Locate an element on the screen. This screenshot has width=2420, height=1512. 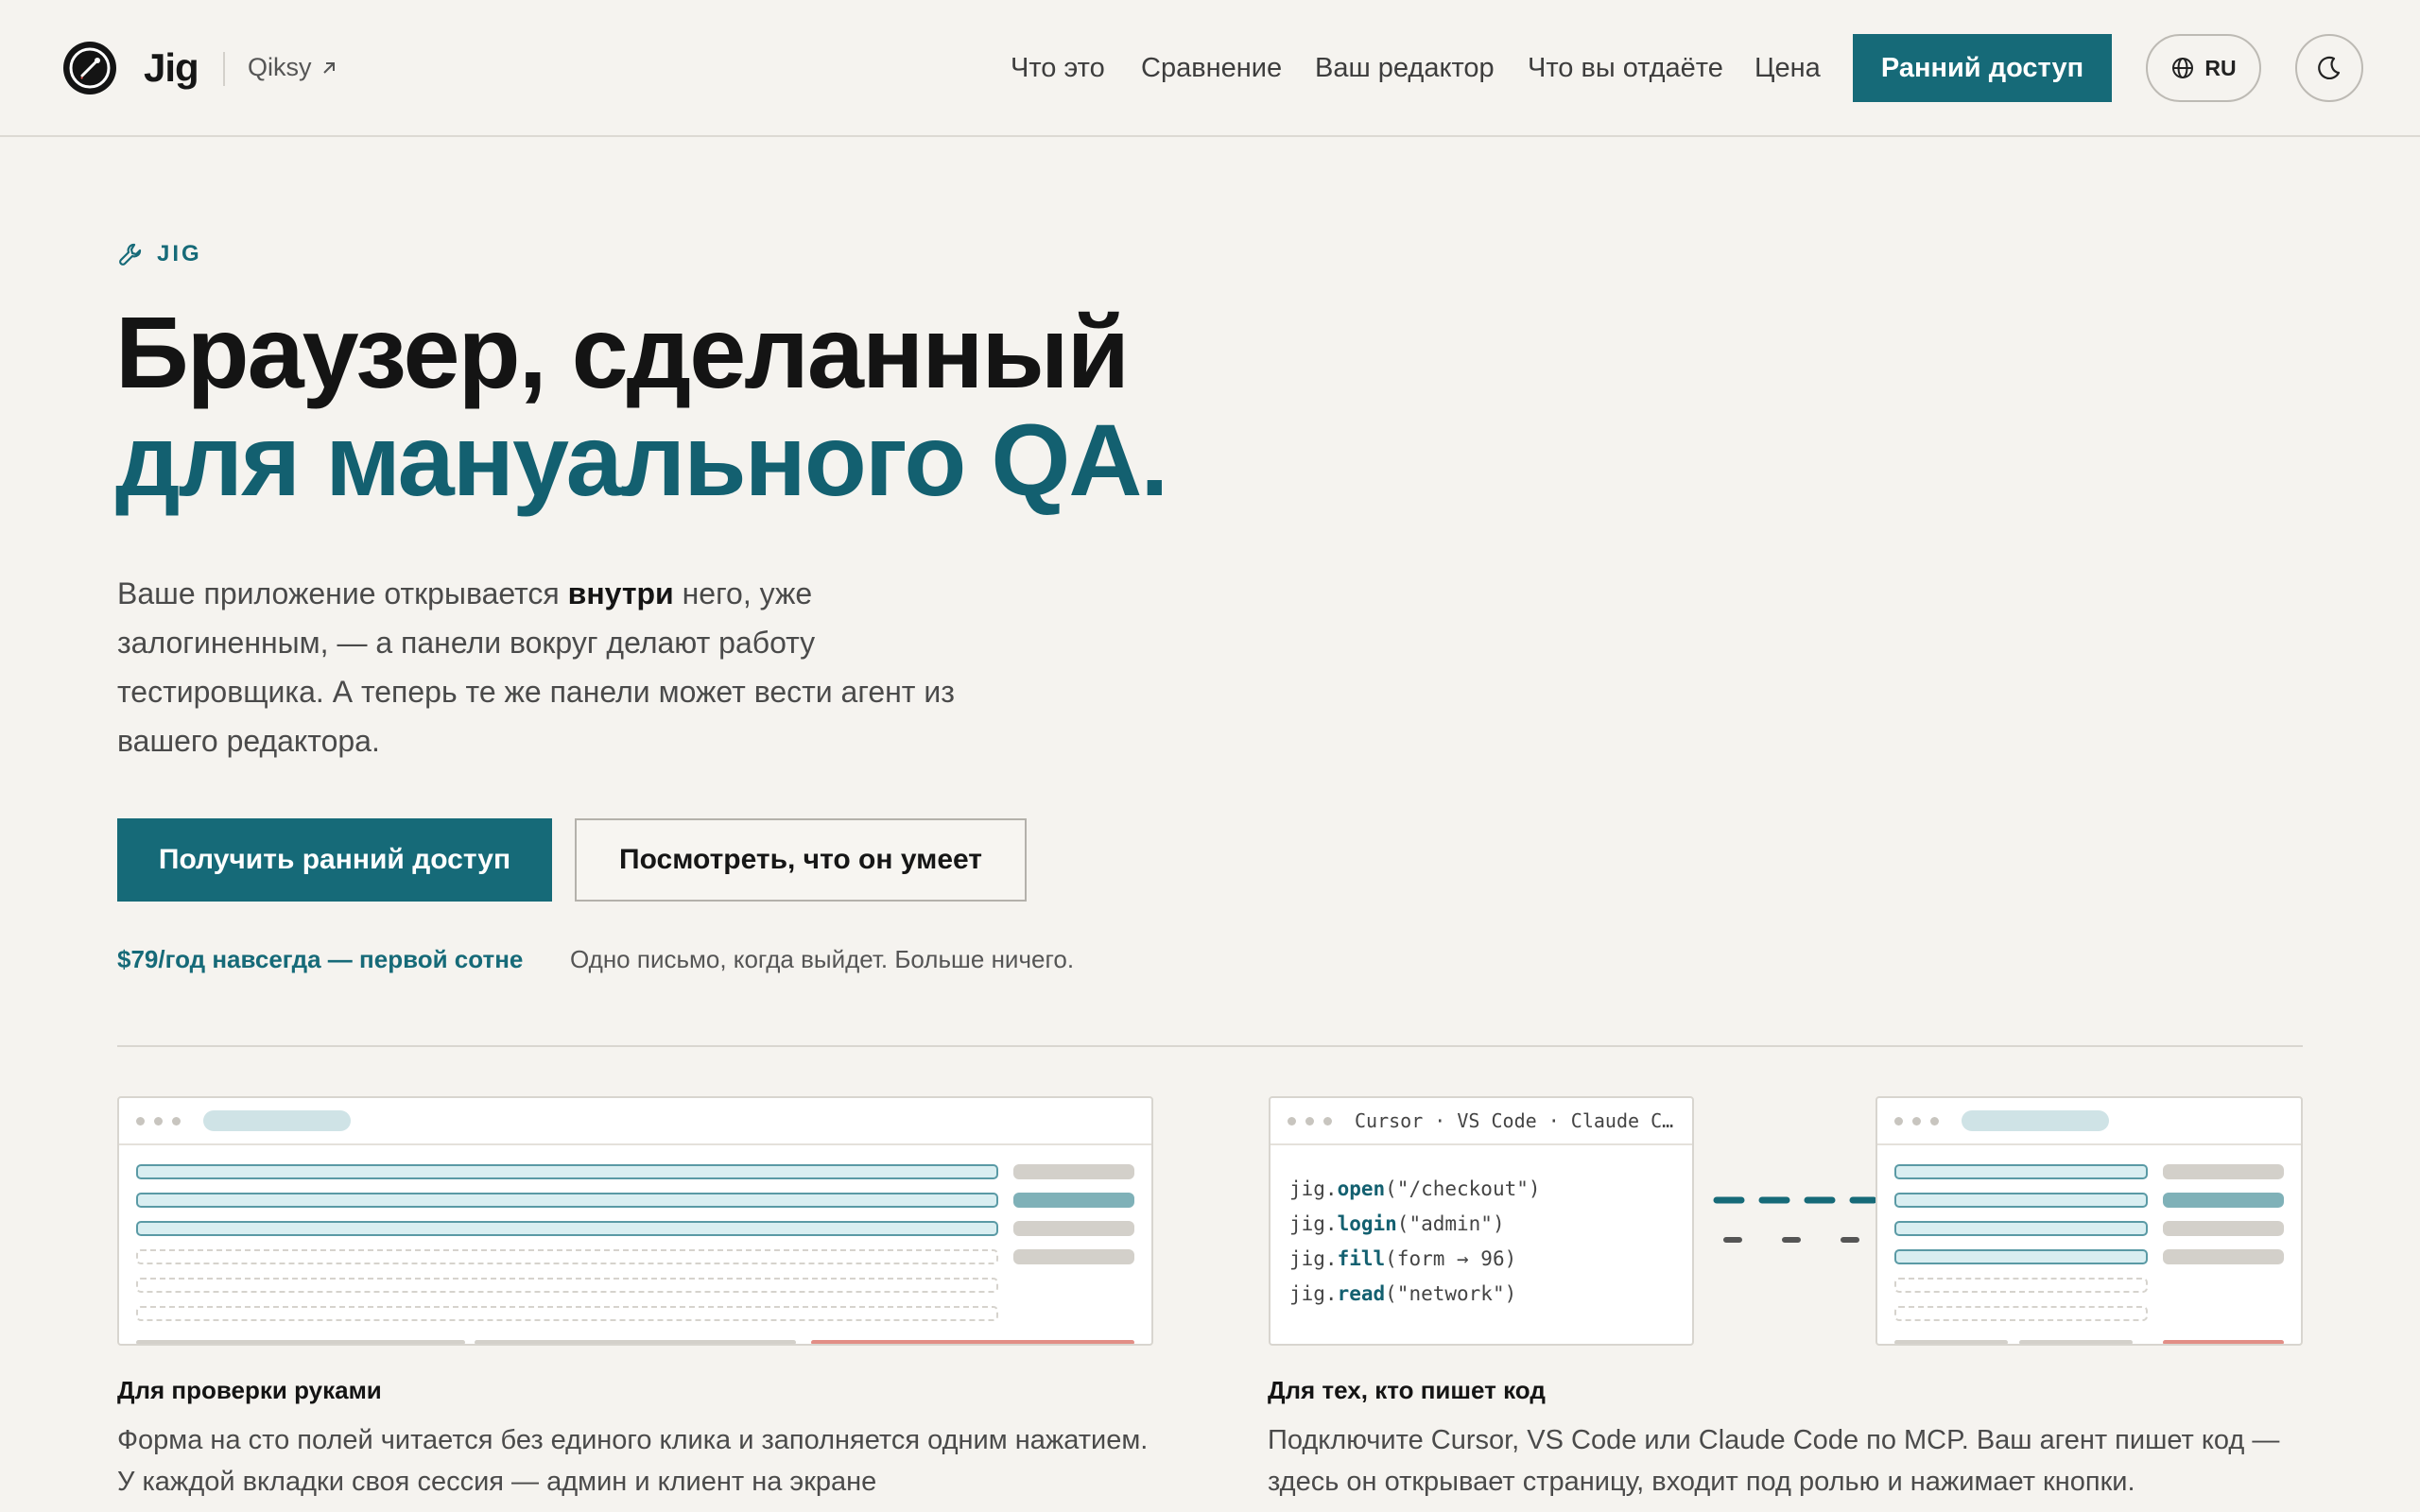
connector-dashes is located at coordinates (1789, 1219).